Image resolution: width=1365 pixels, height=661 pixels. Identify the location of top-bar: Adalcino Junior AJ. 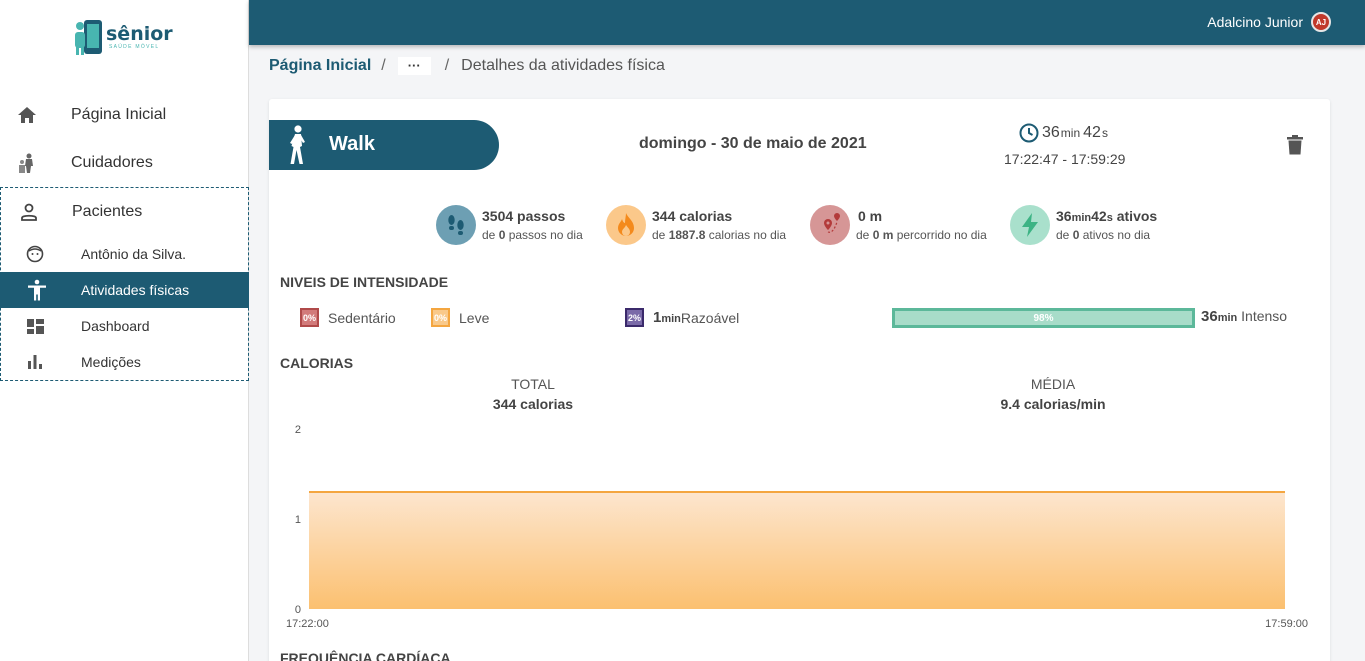
(807, 22).